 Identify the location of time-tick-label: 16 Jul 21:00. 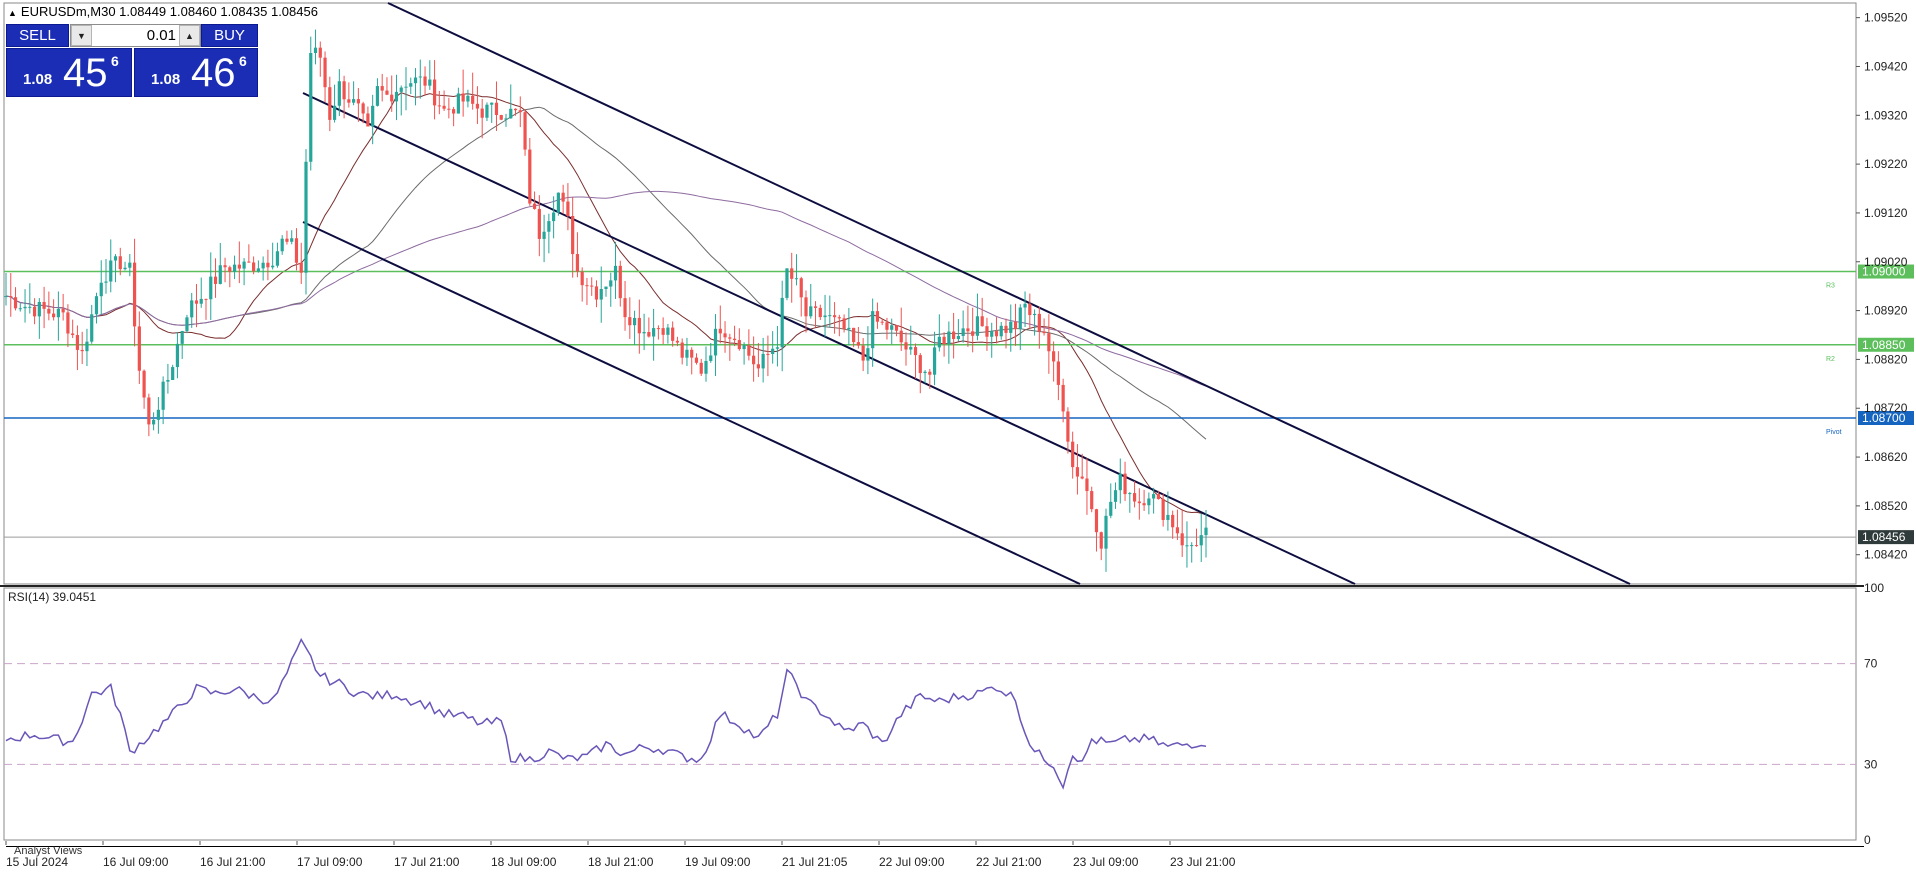
(233, 862).